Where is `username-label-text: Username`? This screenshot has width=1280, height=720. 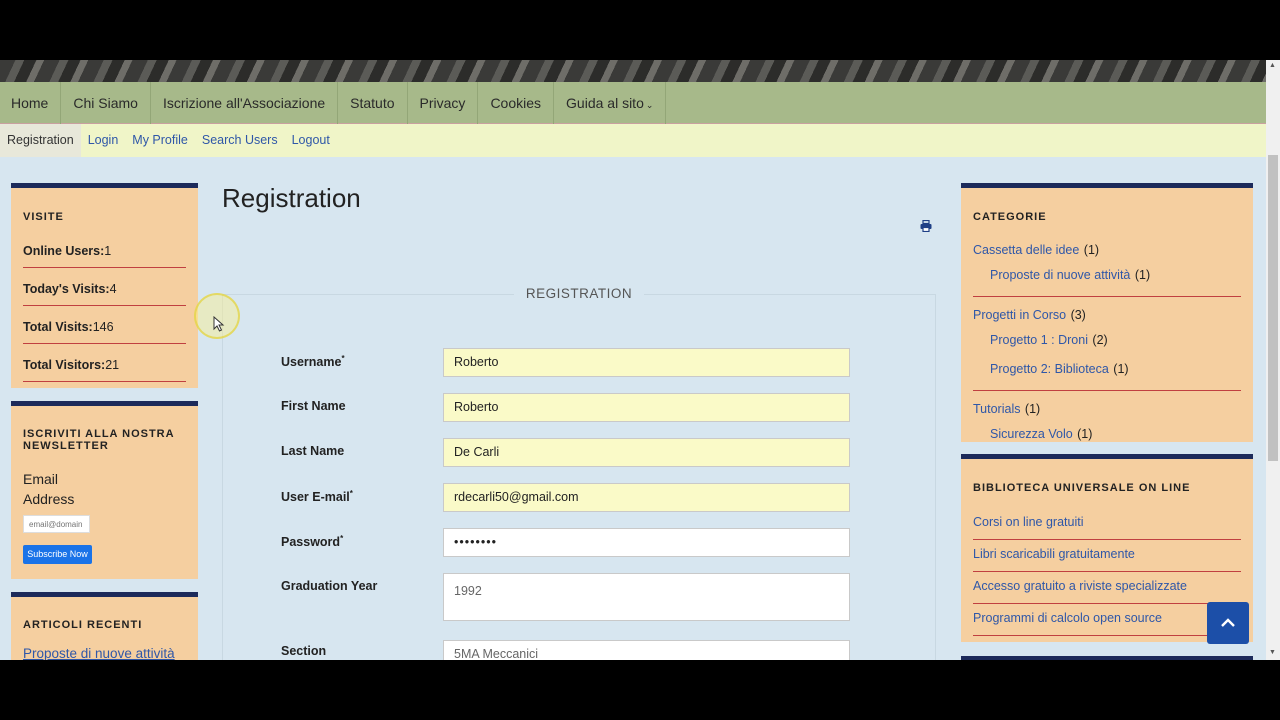
username-label-text: Username is located at coordinates (311, 362).